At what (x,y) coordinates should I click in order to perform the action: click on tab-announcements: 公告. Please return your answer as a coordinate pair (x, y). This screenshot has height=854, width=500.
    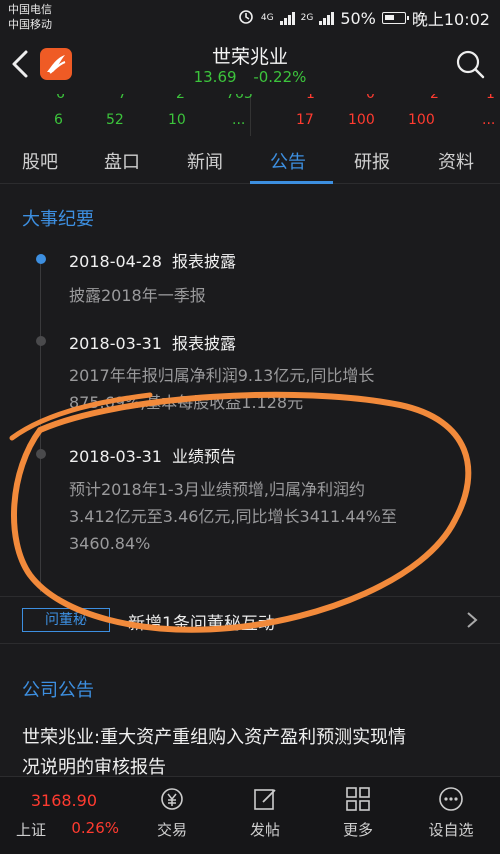
    Looking at the image, I should click on (288, 161).